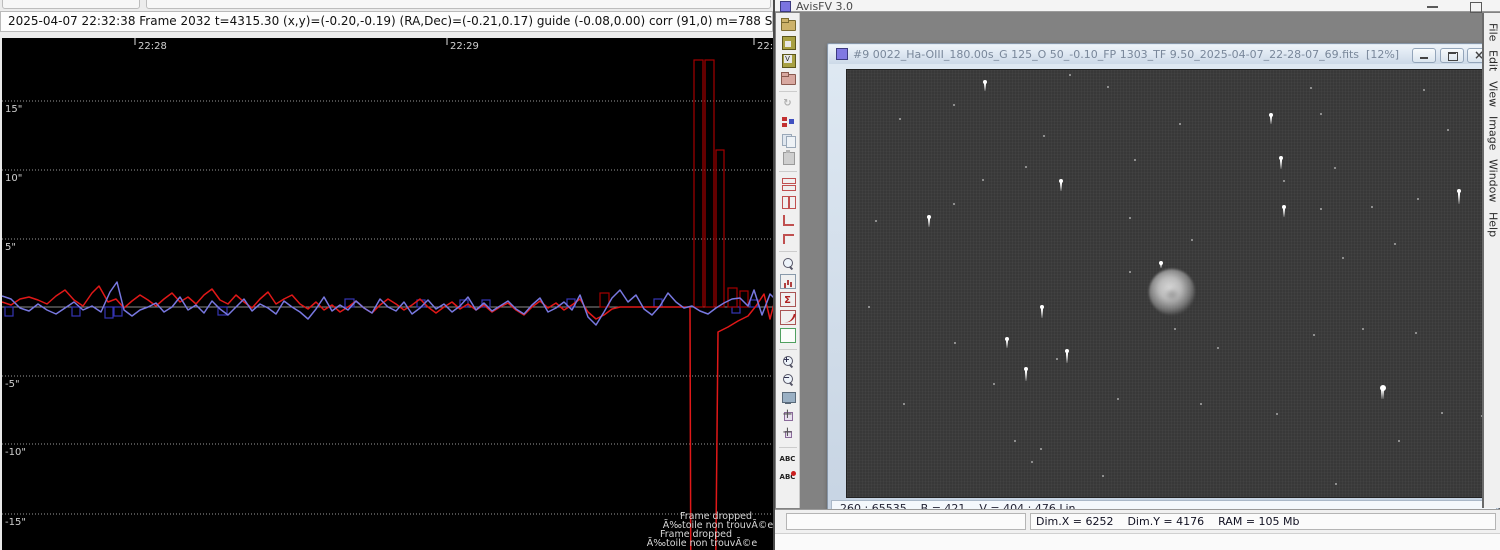 The height and width of the screenshot is (550, 1500). Describe the element at coordinates (906, 521) in the screenshot. I see `statusbar-panel-empty` at that location.